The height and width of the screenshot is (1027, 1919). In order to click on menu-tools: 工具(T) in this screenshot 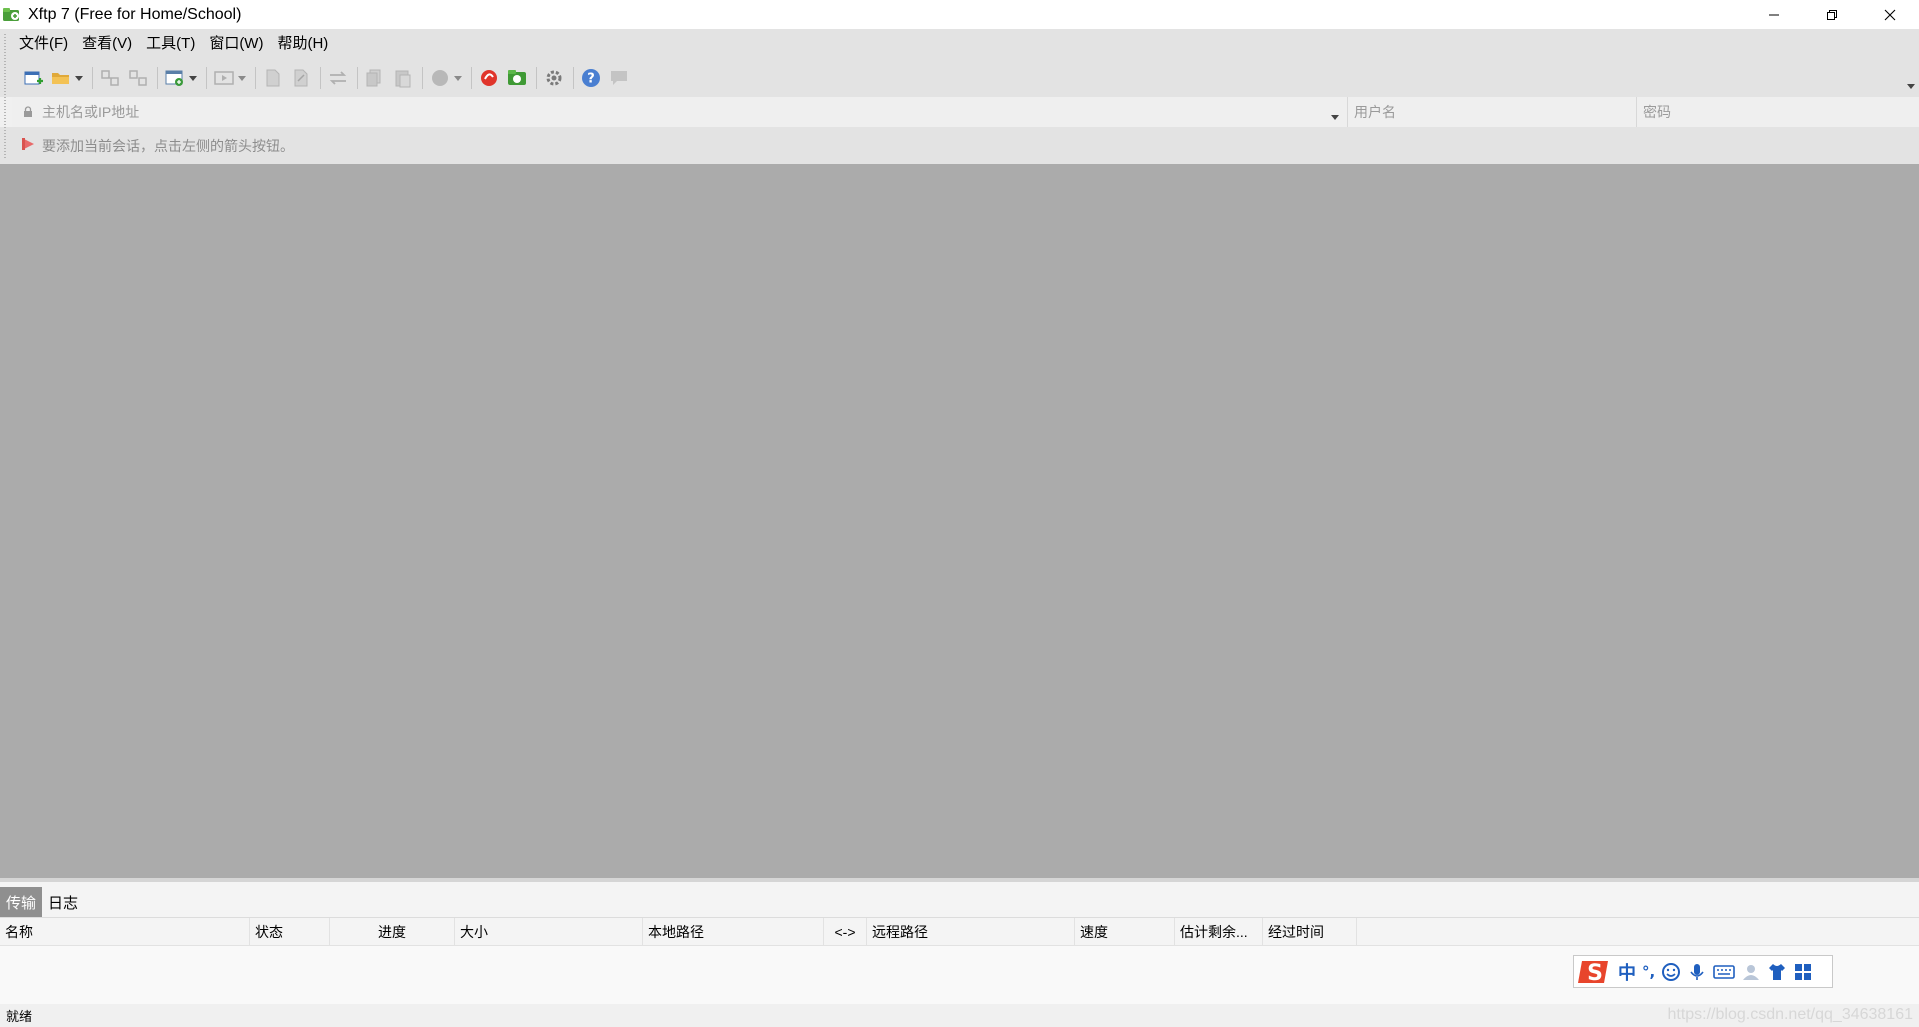, I will do `click(170, 44)`.